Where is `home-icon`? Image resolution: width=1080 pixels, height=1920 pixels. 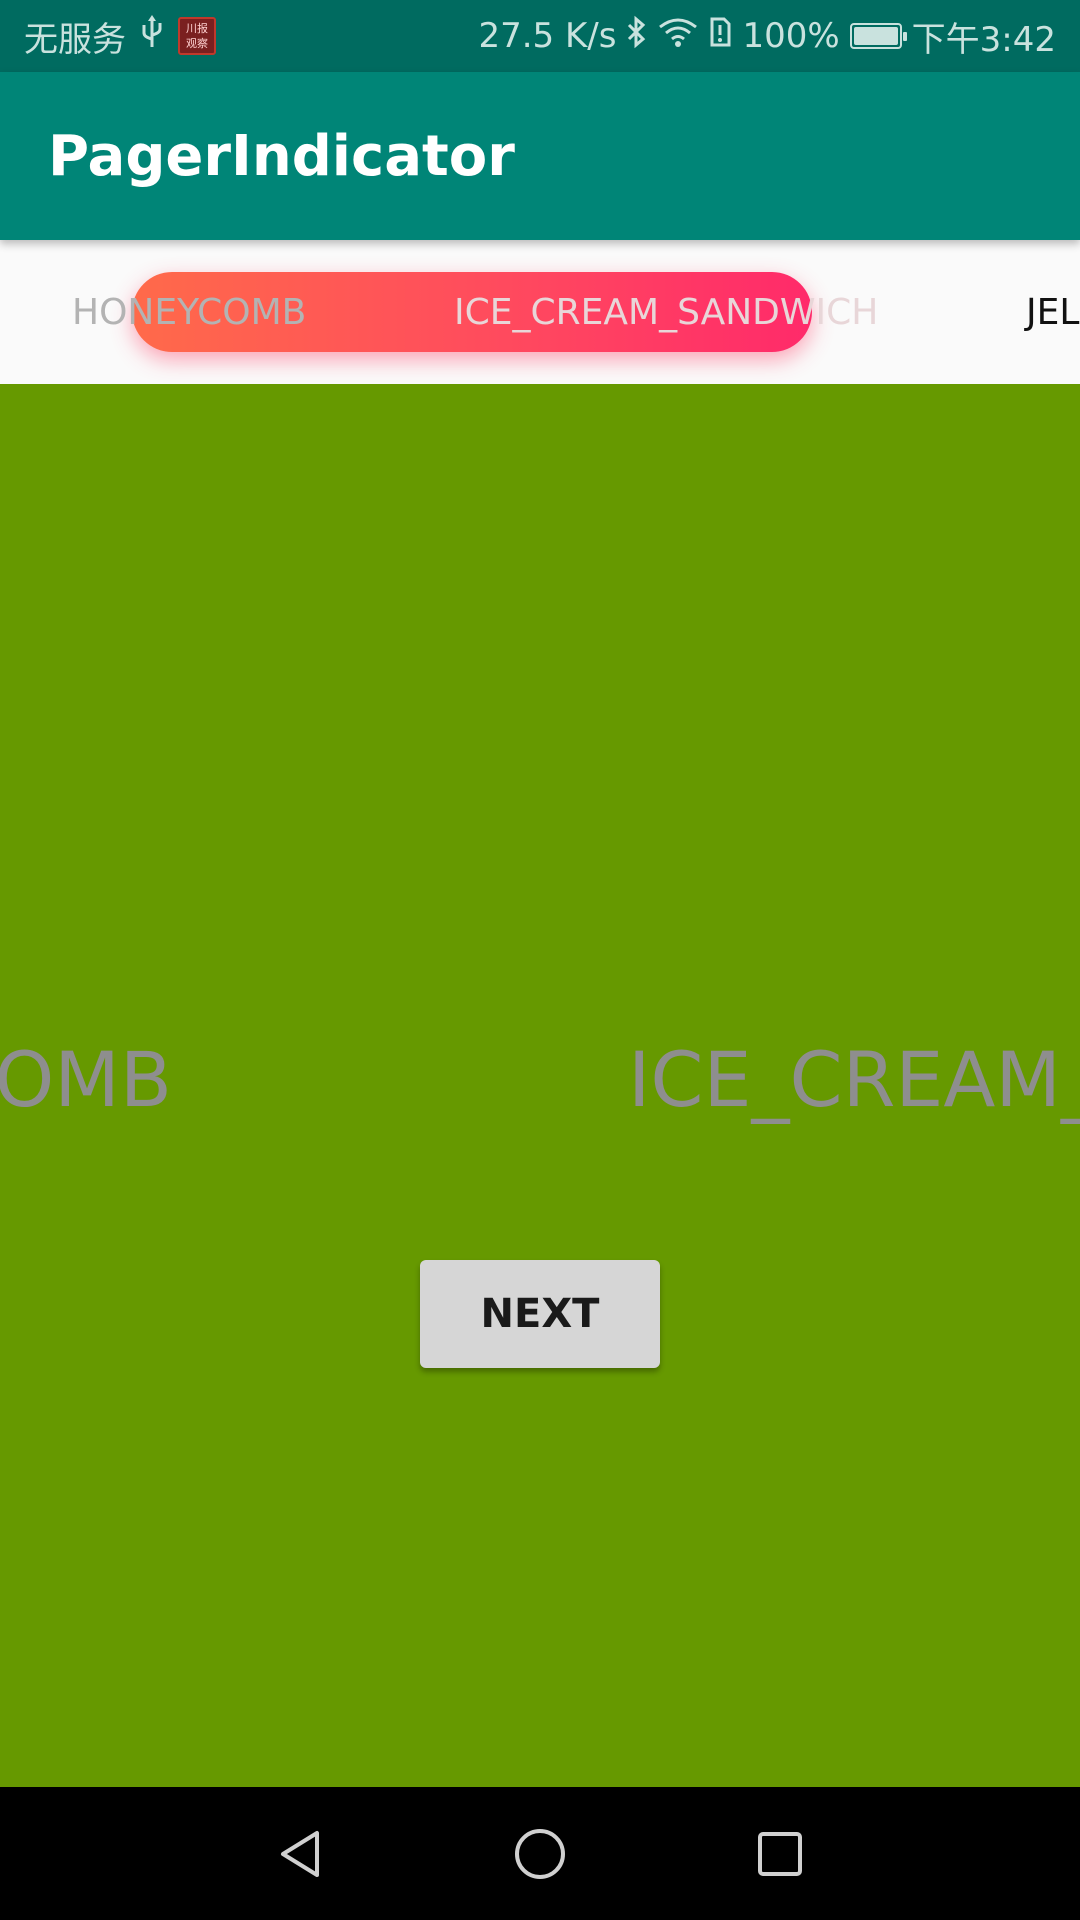 home-icon is located at coordinates (540, 1853).